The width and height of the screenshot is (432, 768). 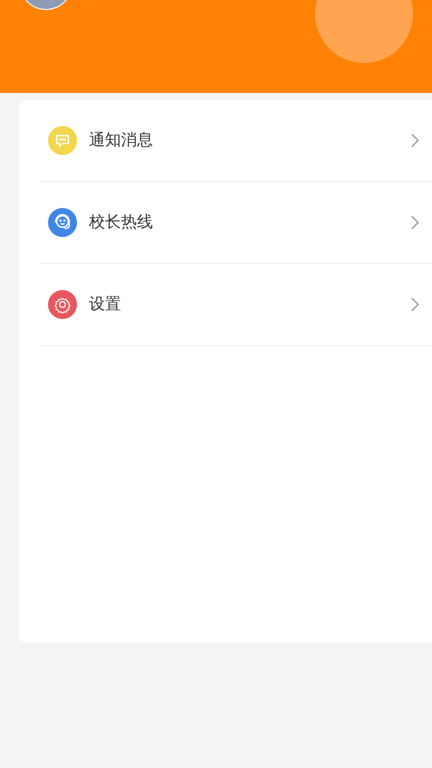 I want to click on menu-label: 校长热线, so click(x=121, y=222).